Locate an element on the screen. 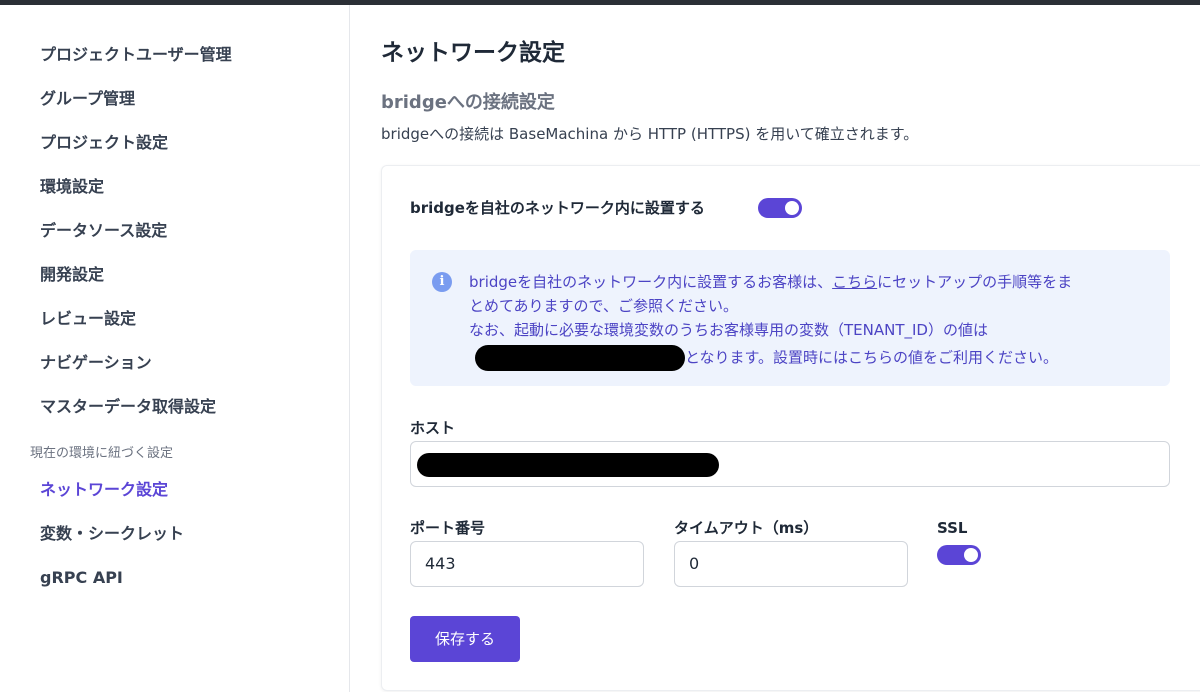 The image size is (1200, 692). setup-guide-link: こちら is located at coordinates (854, 282).